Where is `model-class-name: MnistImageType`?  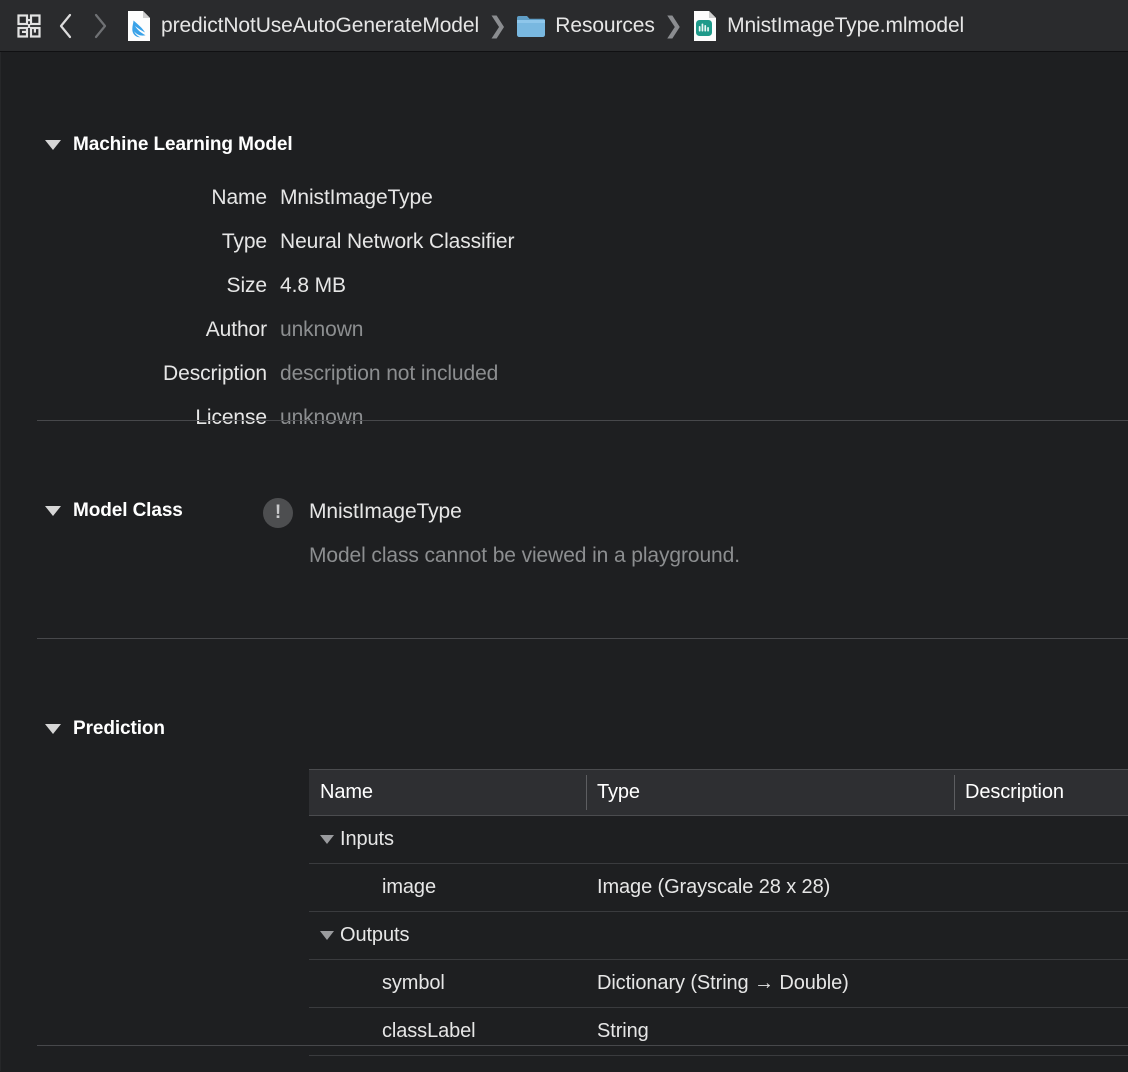 model-class-name: MnistImageType is located at coordinates (385, 511).